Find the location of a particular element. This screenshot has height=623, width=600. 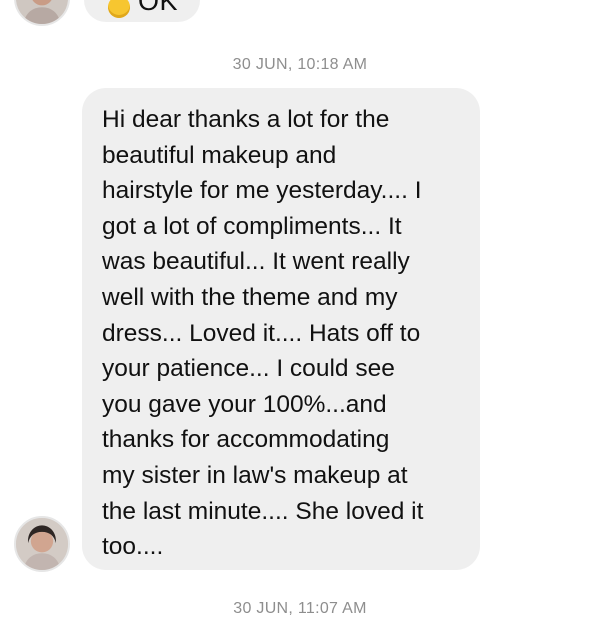

message-line: the last minute.... She loved it is located at coordinates (263, 511).